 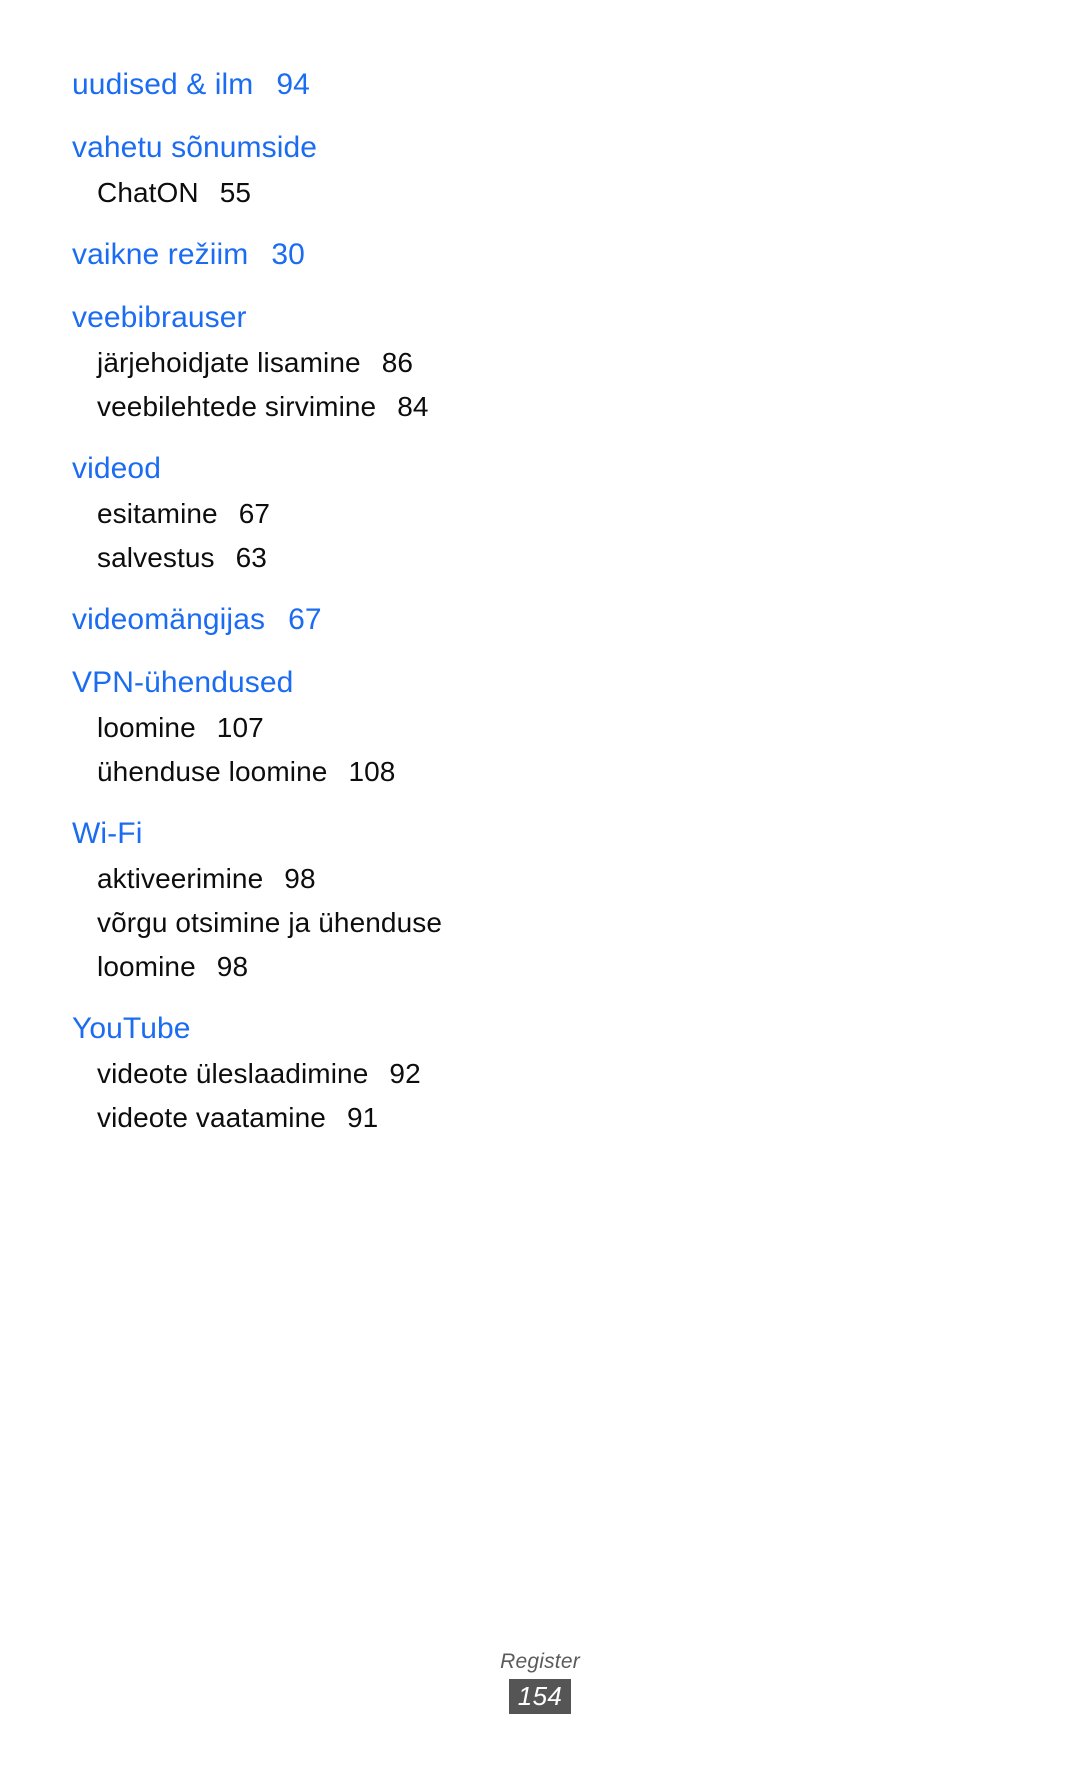 I want to click on index-group: vaikne režiim 30, so click(x=540, y=255).